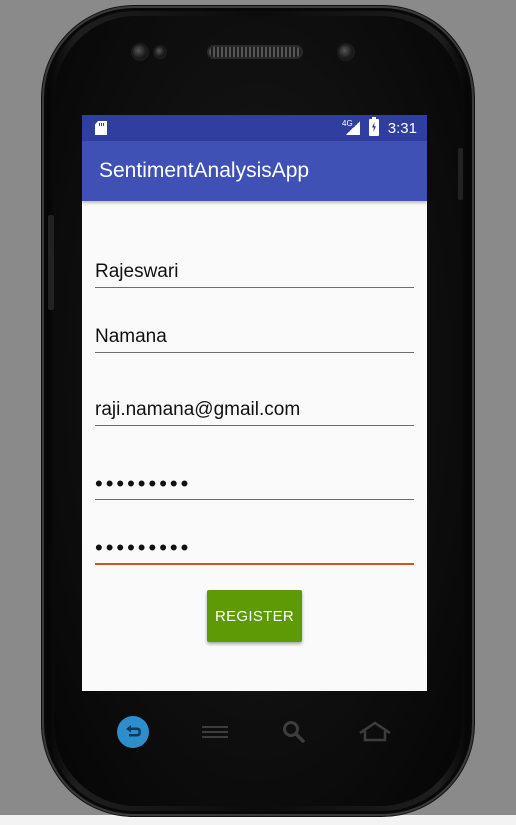 Image resolution: width=516 pixels, height=825 pixels. I want to click on earpiece-speaker, so click(255, 52).